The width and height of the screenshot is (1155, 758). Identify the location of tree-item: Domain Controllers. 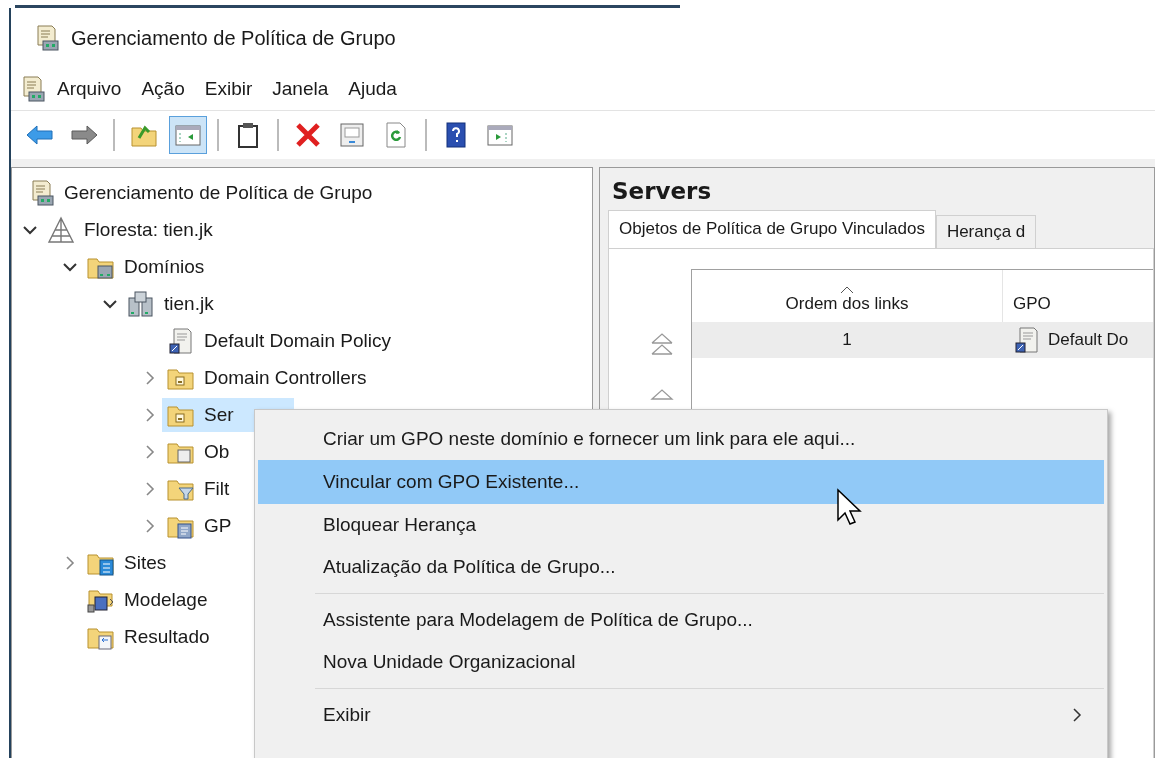
(266, 377).